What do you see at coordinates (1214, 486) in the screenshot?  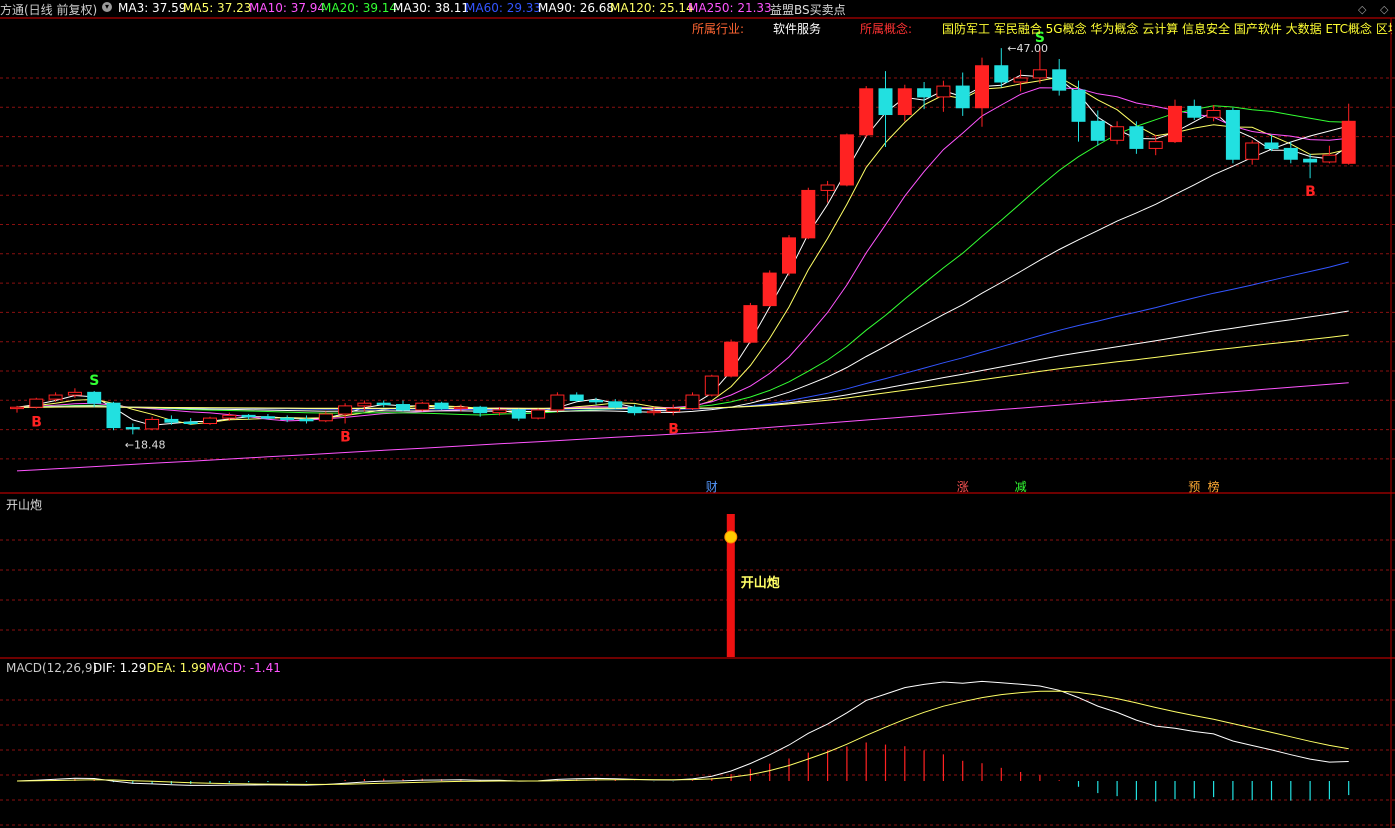 I see `event-marker: 榜` at bounding box center [1214, 486].